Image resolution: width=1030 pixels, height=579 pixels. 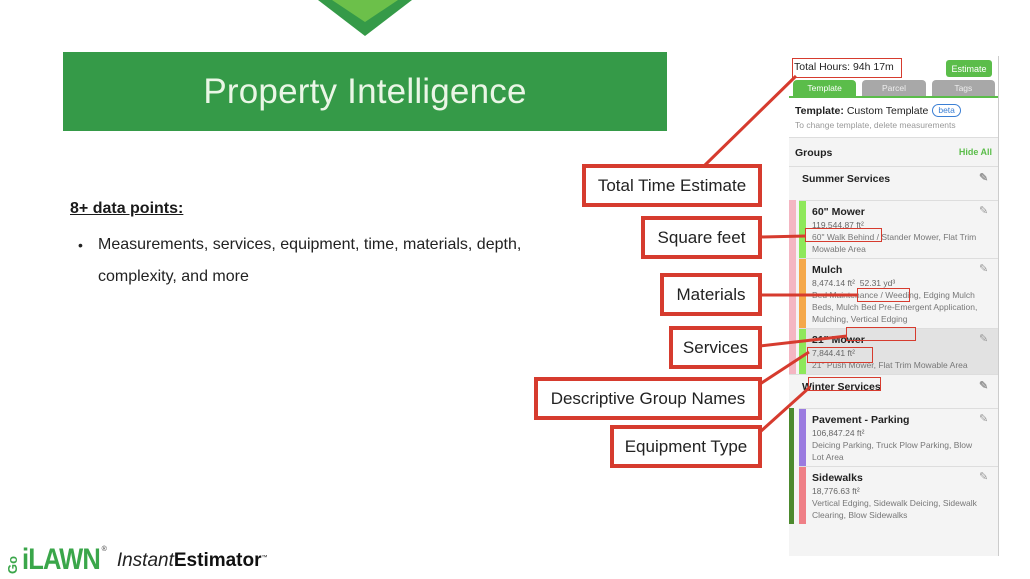 What do you see at coordinates (881, 334) in the screenshot?
I see `highlight-services` at bounding box center [881, 334].